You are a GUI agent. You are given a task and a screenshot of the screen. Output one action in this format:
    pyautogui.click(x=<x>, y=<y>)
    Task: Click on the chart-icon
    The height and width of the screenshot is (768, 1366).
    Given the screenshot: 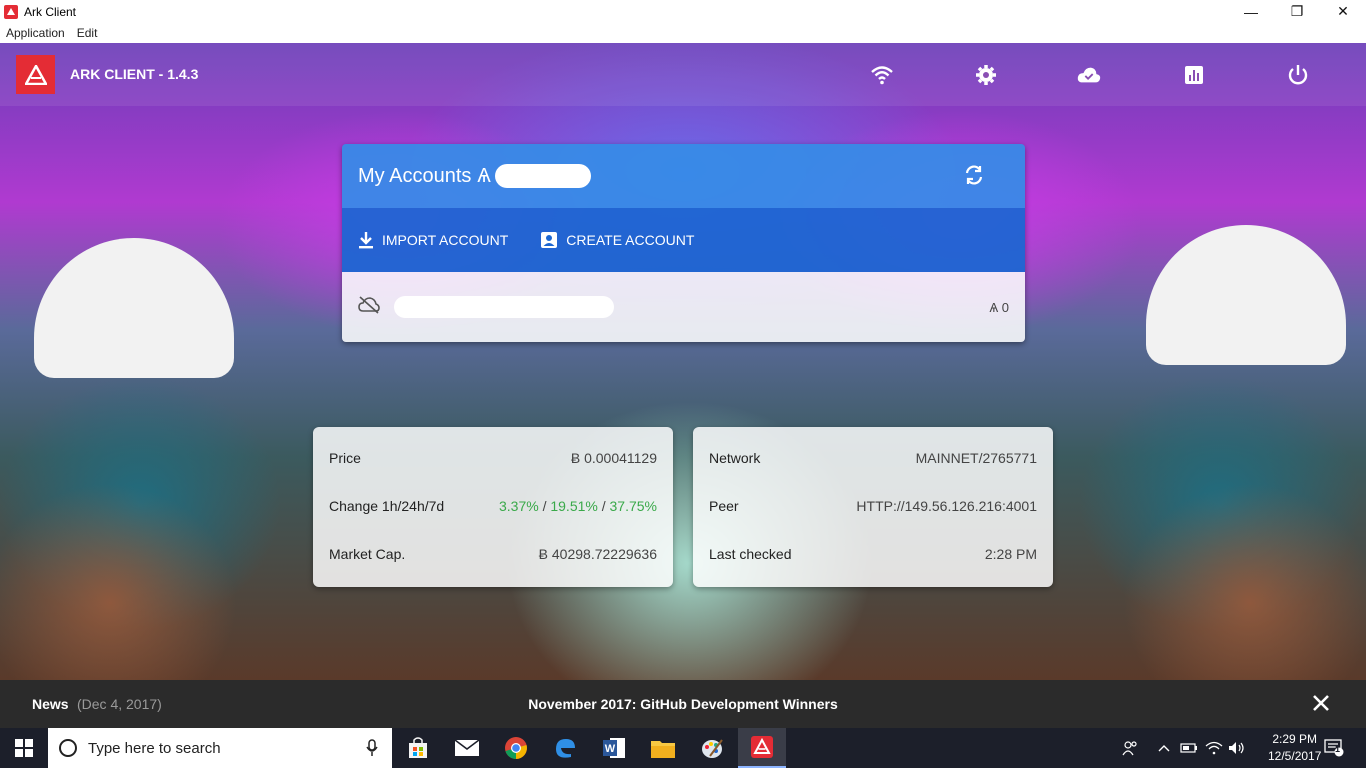 What is the action you would take?
    pyautogui.click(x=1194, y=75)
    